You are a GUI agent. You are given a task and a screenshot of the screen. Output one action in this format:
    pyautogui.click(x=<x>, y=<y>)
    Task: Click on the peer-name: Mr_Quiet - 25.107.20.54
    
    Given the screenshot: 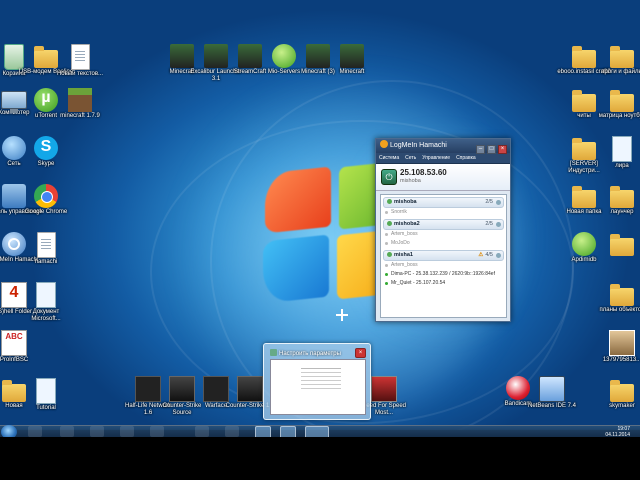 What is the action you would take?
    pyautogui.click(x=418, y=283)
    